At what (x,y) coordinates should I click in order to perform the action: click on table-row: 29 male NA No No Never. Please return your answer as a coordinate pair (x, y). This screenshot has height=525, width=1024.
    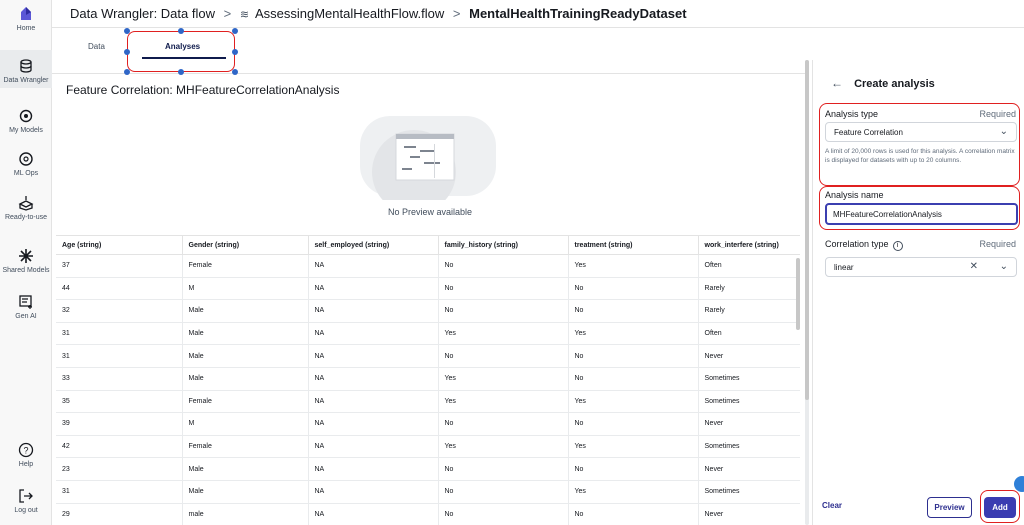
    Looking at the image, I should click on (428, 514).